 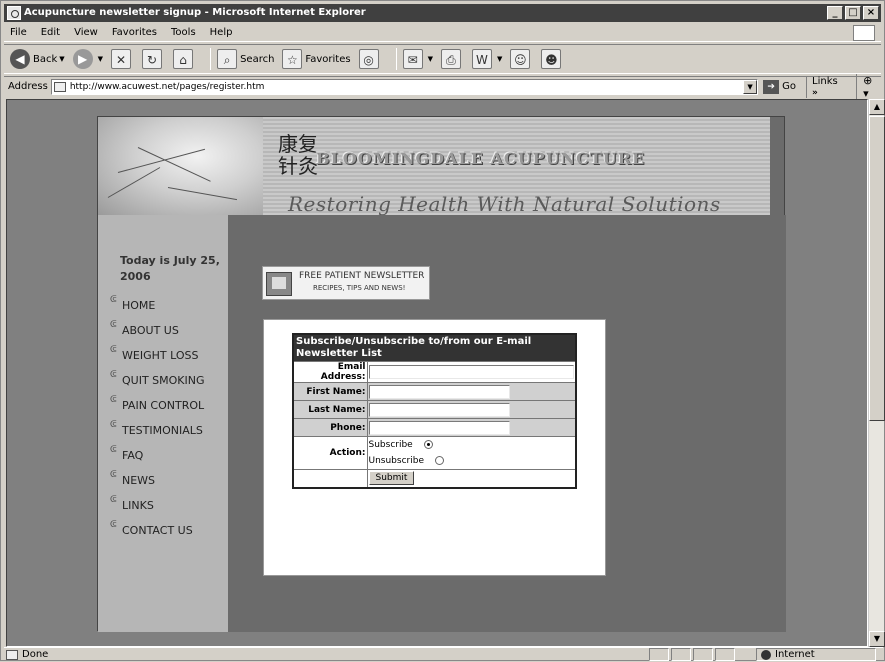 I want to click on first-name-field, so click(x=439, y=391).